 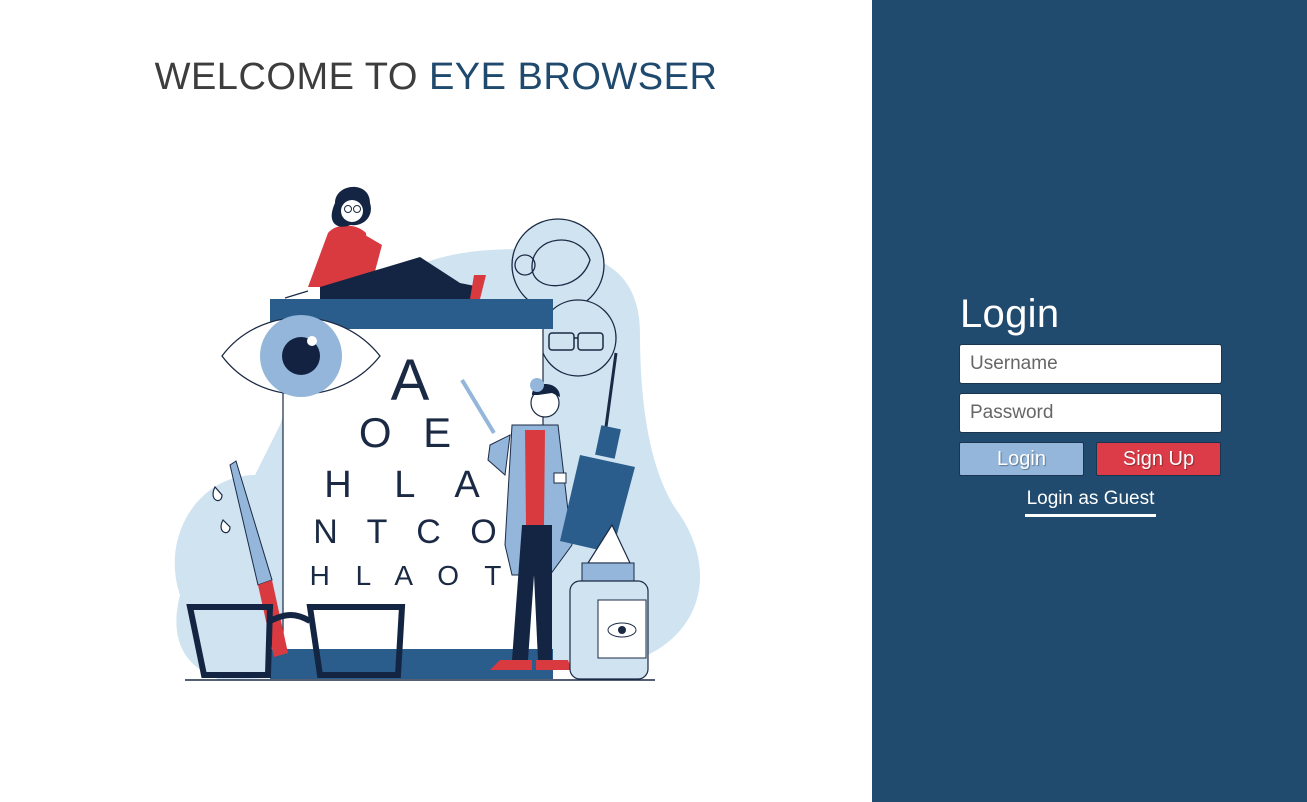 What do you see at coordinates (410, 485) in the screenshot?
I see `eye-chart-row: H L A` at bounding box center [410, 485].